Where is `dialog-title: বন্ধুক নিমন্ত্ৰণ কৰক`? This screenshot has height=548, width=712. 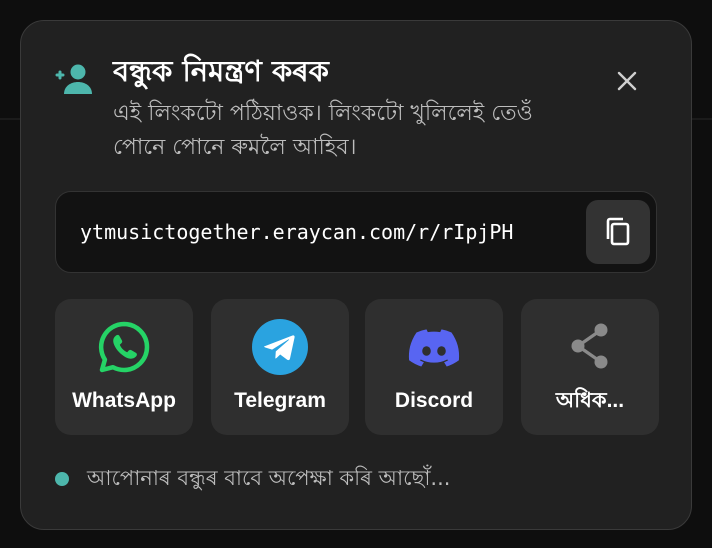 dialog-title: বন্ধুক নিমন্ত্ৰণ কৰক is located at coordinates (221, 71).